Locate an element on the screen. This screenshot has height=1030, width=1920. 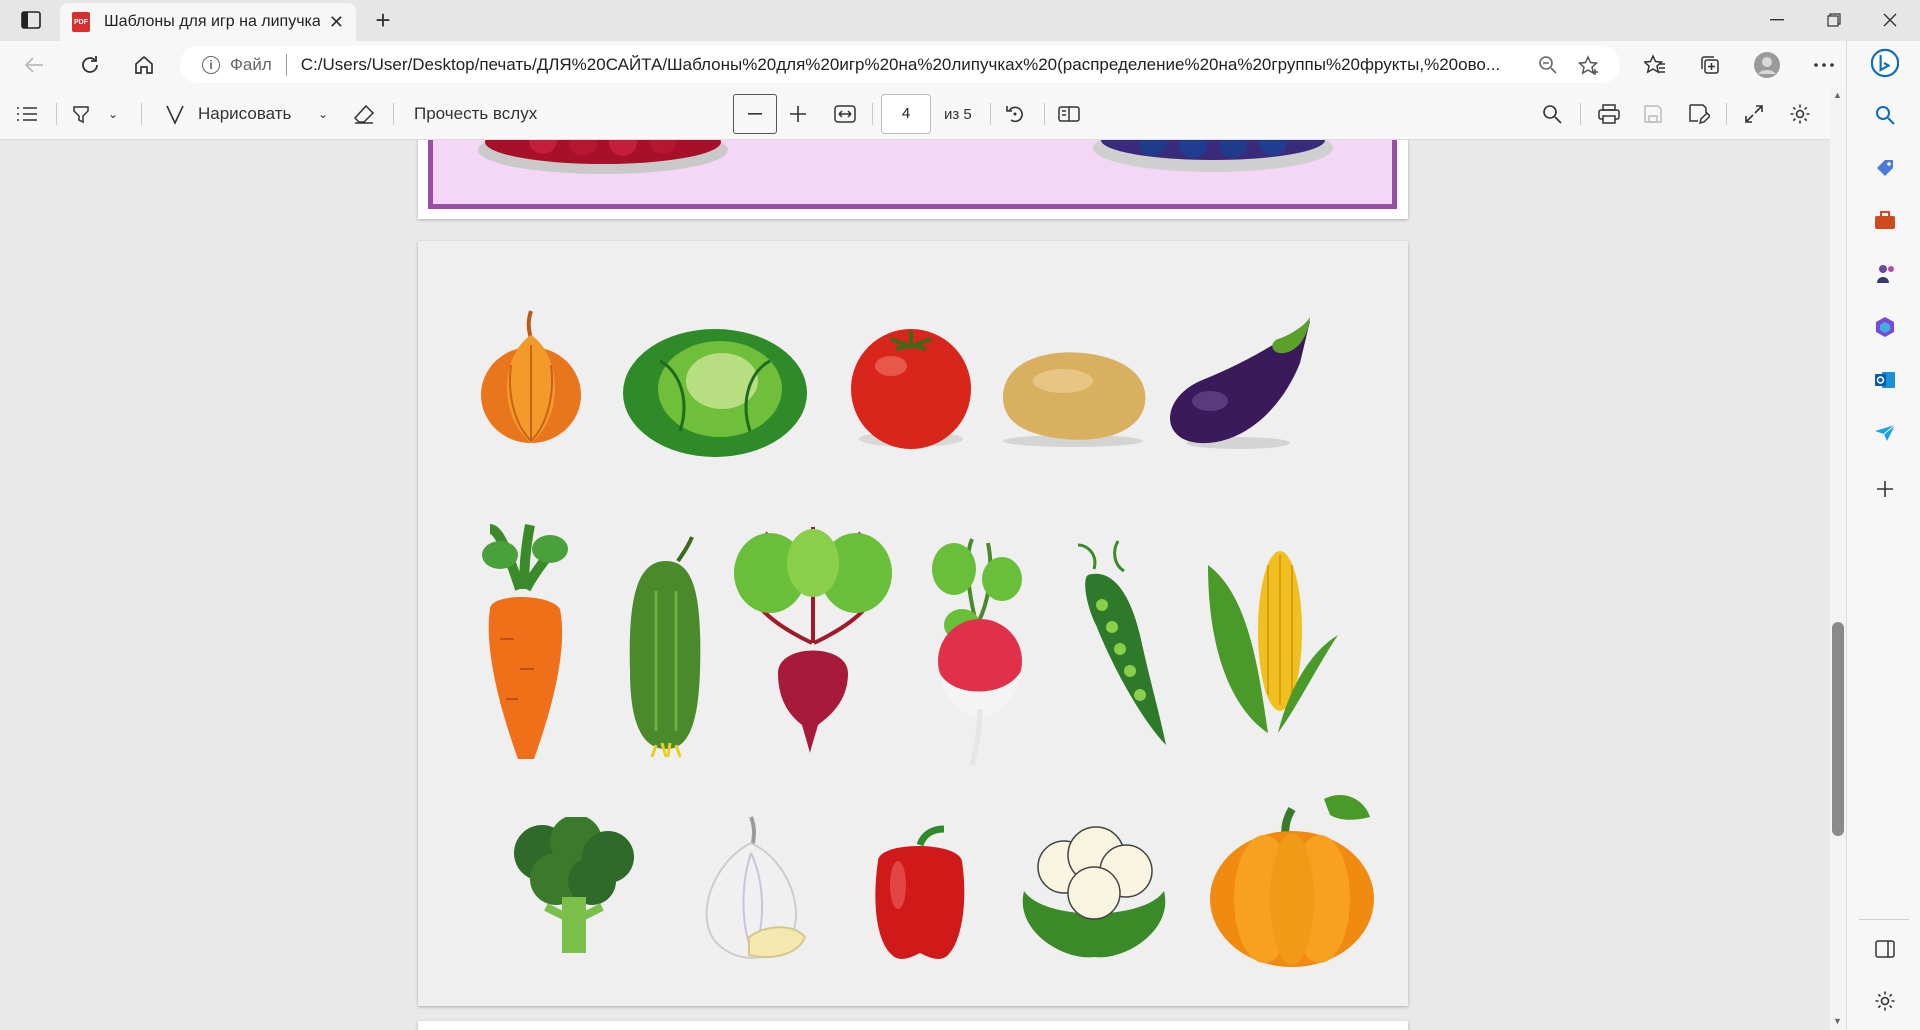
refresh-icon is located at coordinates (90, 65).